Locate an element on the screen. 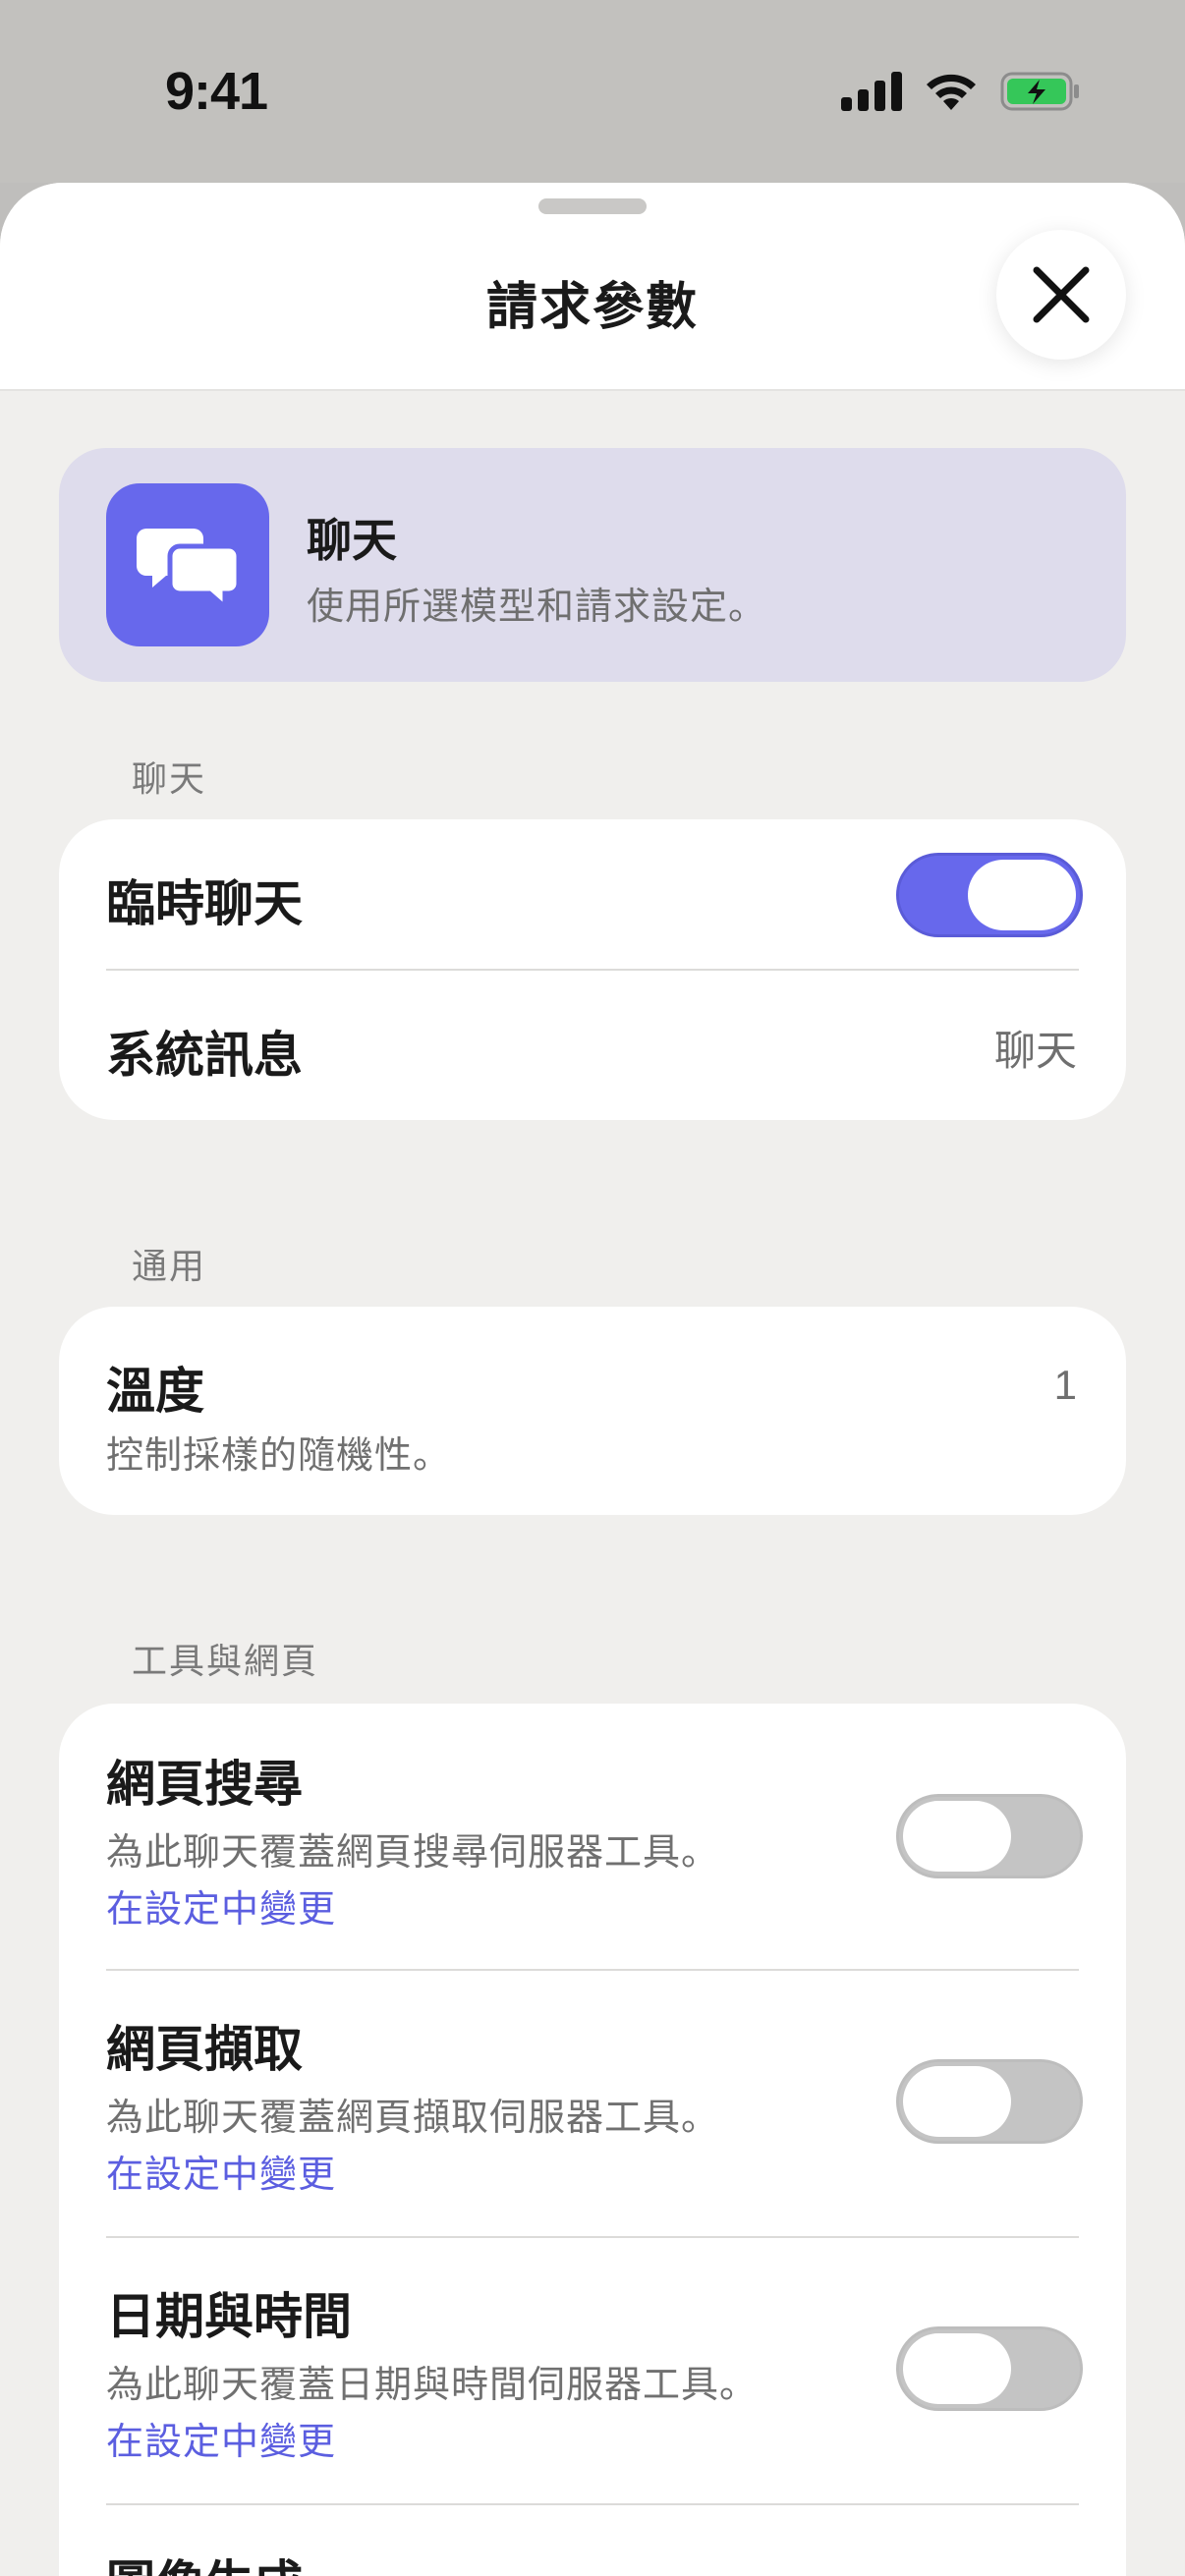 This screenshot has width=1185, height=2576. web-fetch-label: 網頁擷取 is located at coordinates (205, 2049).